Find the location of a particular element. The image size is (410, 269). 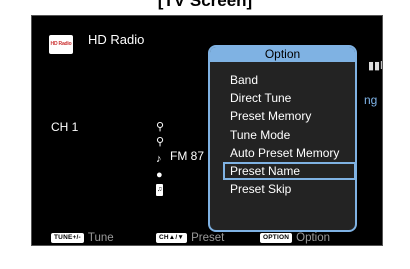

hd-signal-icon: ⚲ is located at coordinates (160, 127).